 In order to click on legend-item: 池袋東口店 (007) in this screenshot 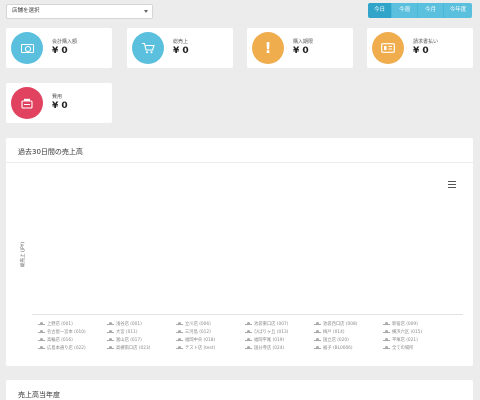, I will do `click(279, 324)`.